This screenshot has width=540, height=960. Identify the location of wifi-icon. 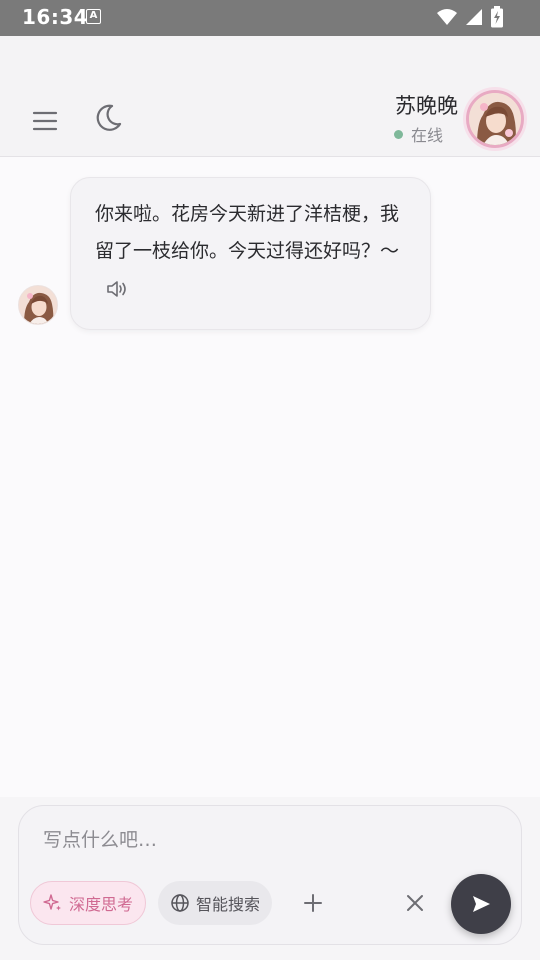
(447, 17).